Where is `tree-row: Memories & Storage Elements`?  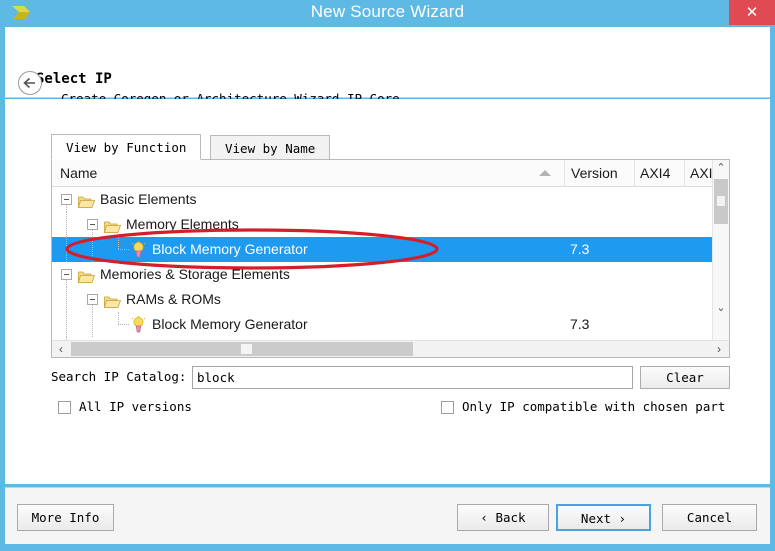 tree-row: Memories & Storage Elements is located at coordinates (390, 274).